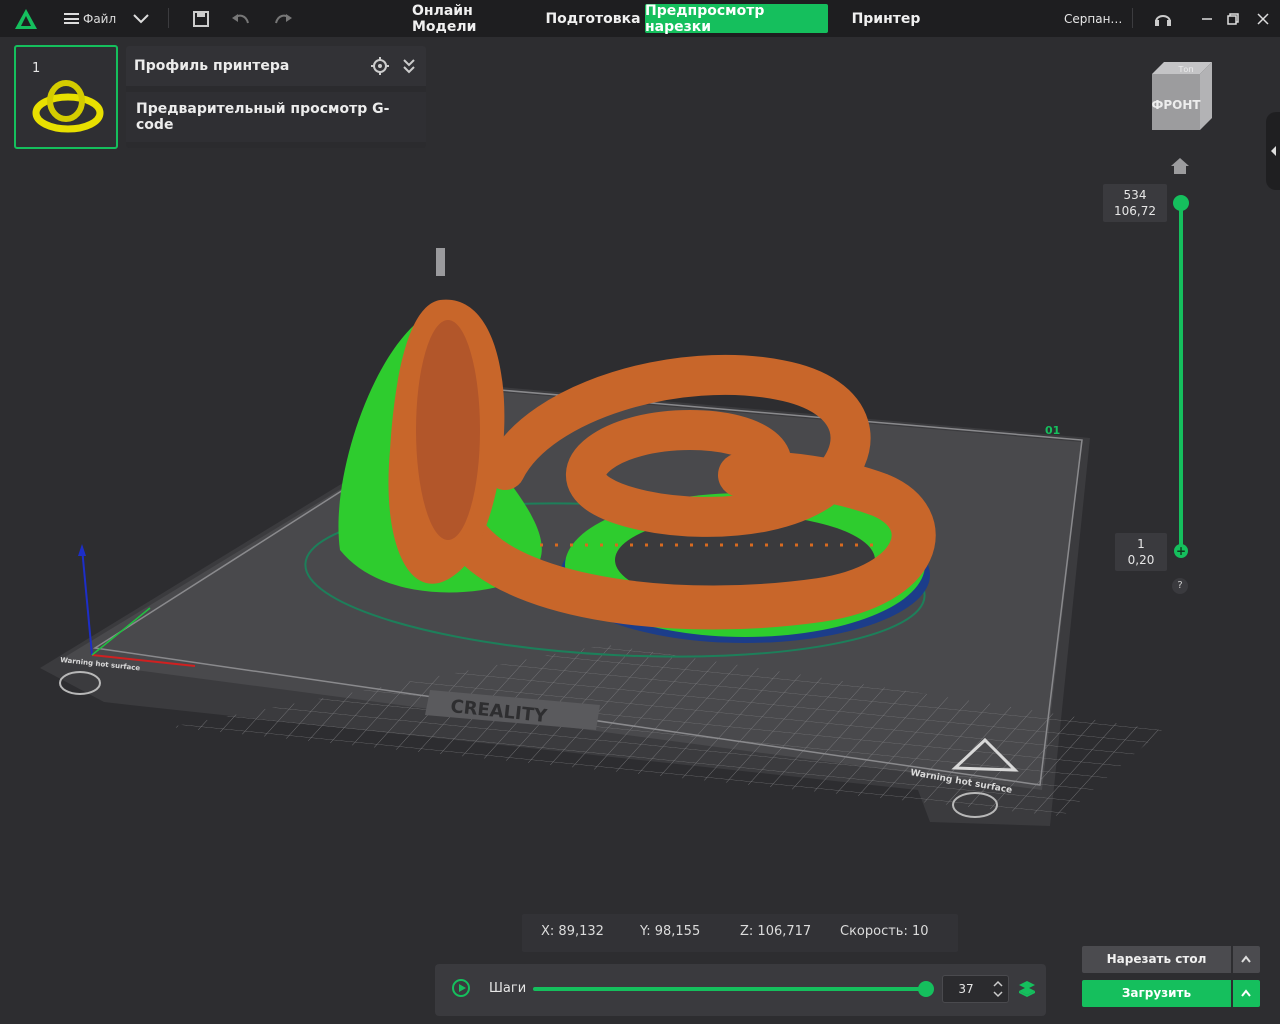  Describe the element at coordinates (884, 931) in the screenshot. I see `speed-readout: Скорость: 10` at that location.